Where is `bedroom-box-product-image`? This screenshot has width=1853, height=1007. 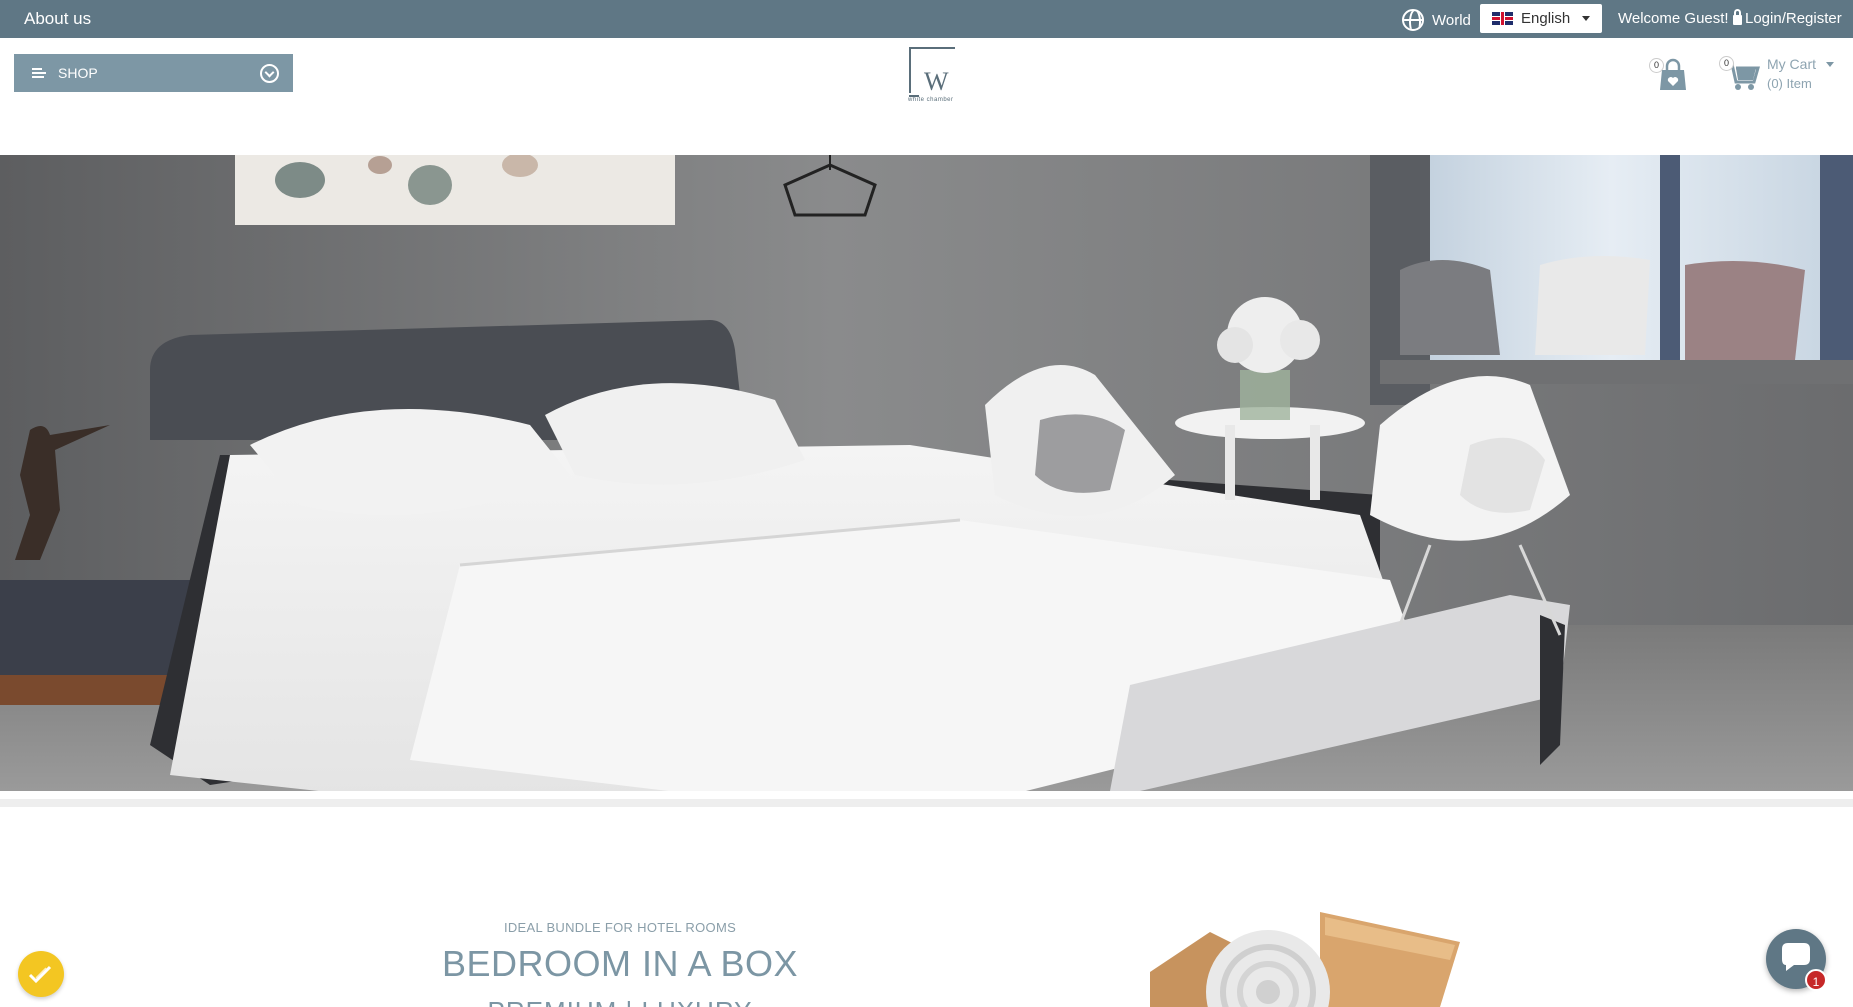 bedroom-box-product-image is located at coordinates (1310, 959).